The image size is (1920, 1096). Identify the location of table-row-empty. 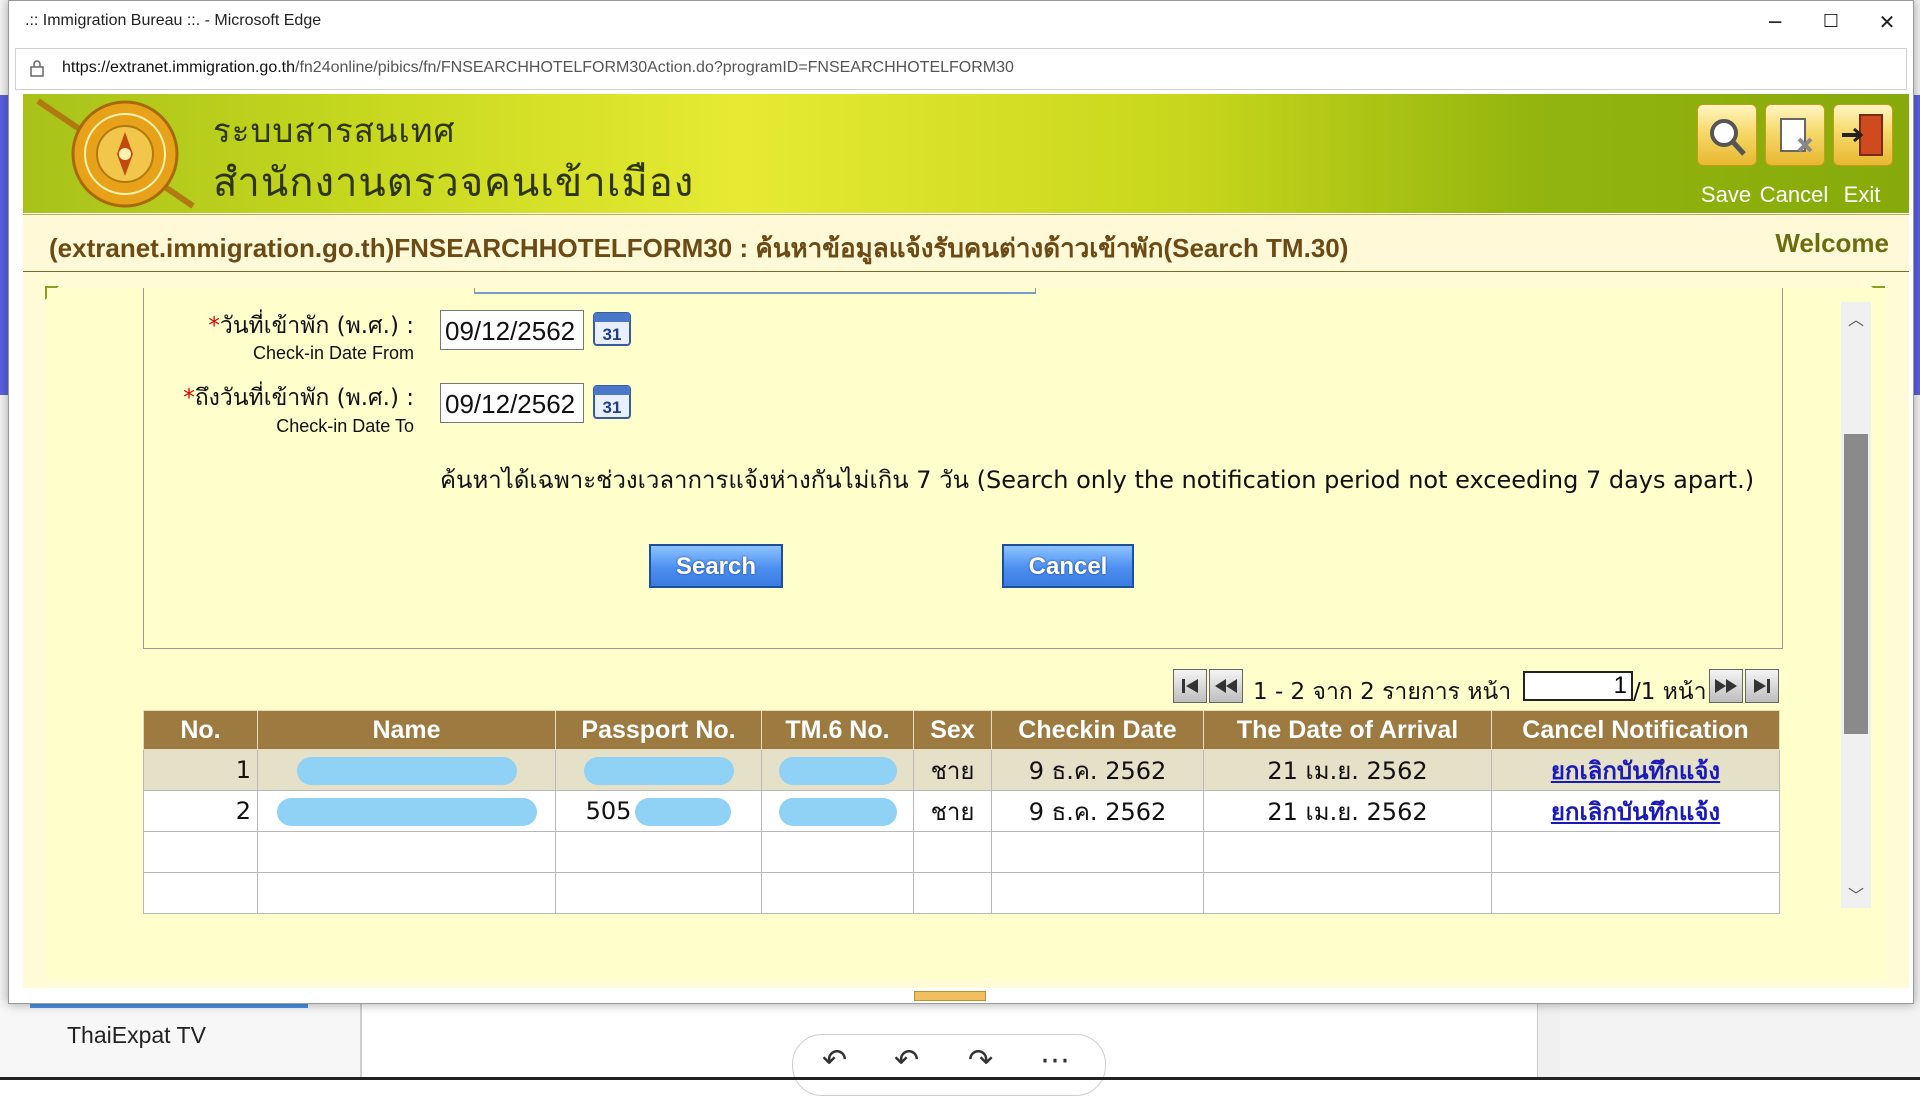
(961, 852).